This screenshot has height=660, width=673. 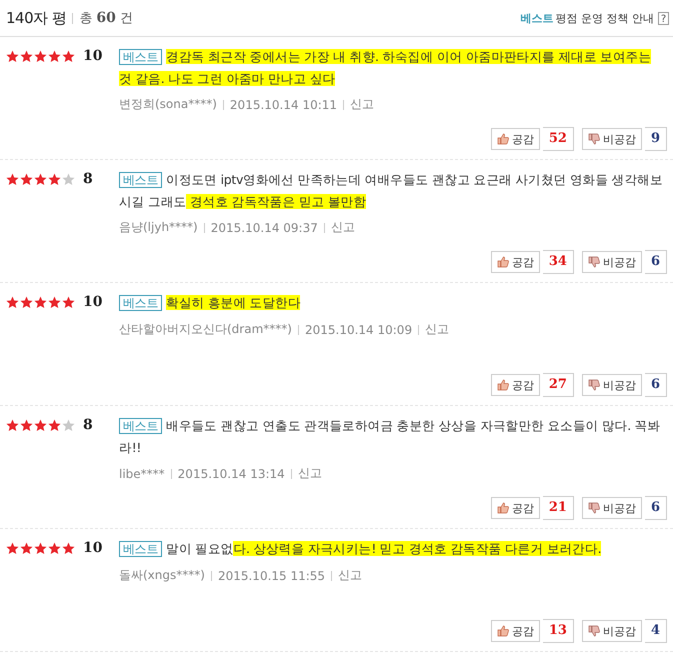 What do you see at coordinates (558, 508) in the screenshot?
I see `like-count: 21` at bounding box center [558, 508].